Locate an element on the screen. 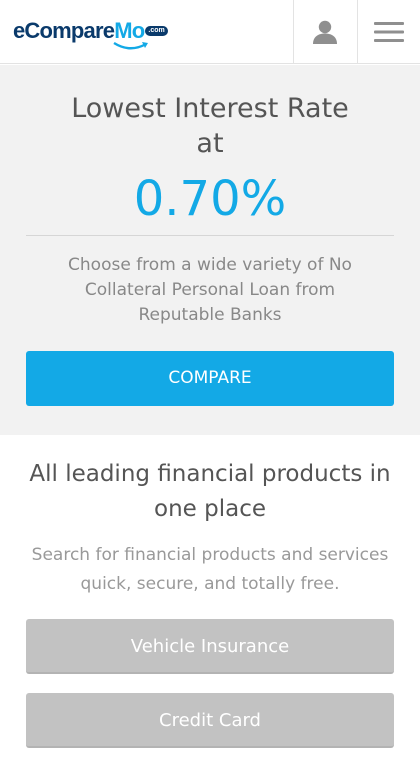  hero-title: Lowest Interest Rate at is located at coordinates (210, 126).